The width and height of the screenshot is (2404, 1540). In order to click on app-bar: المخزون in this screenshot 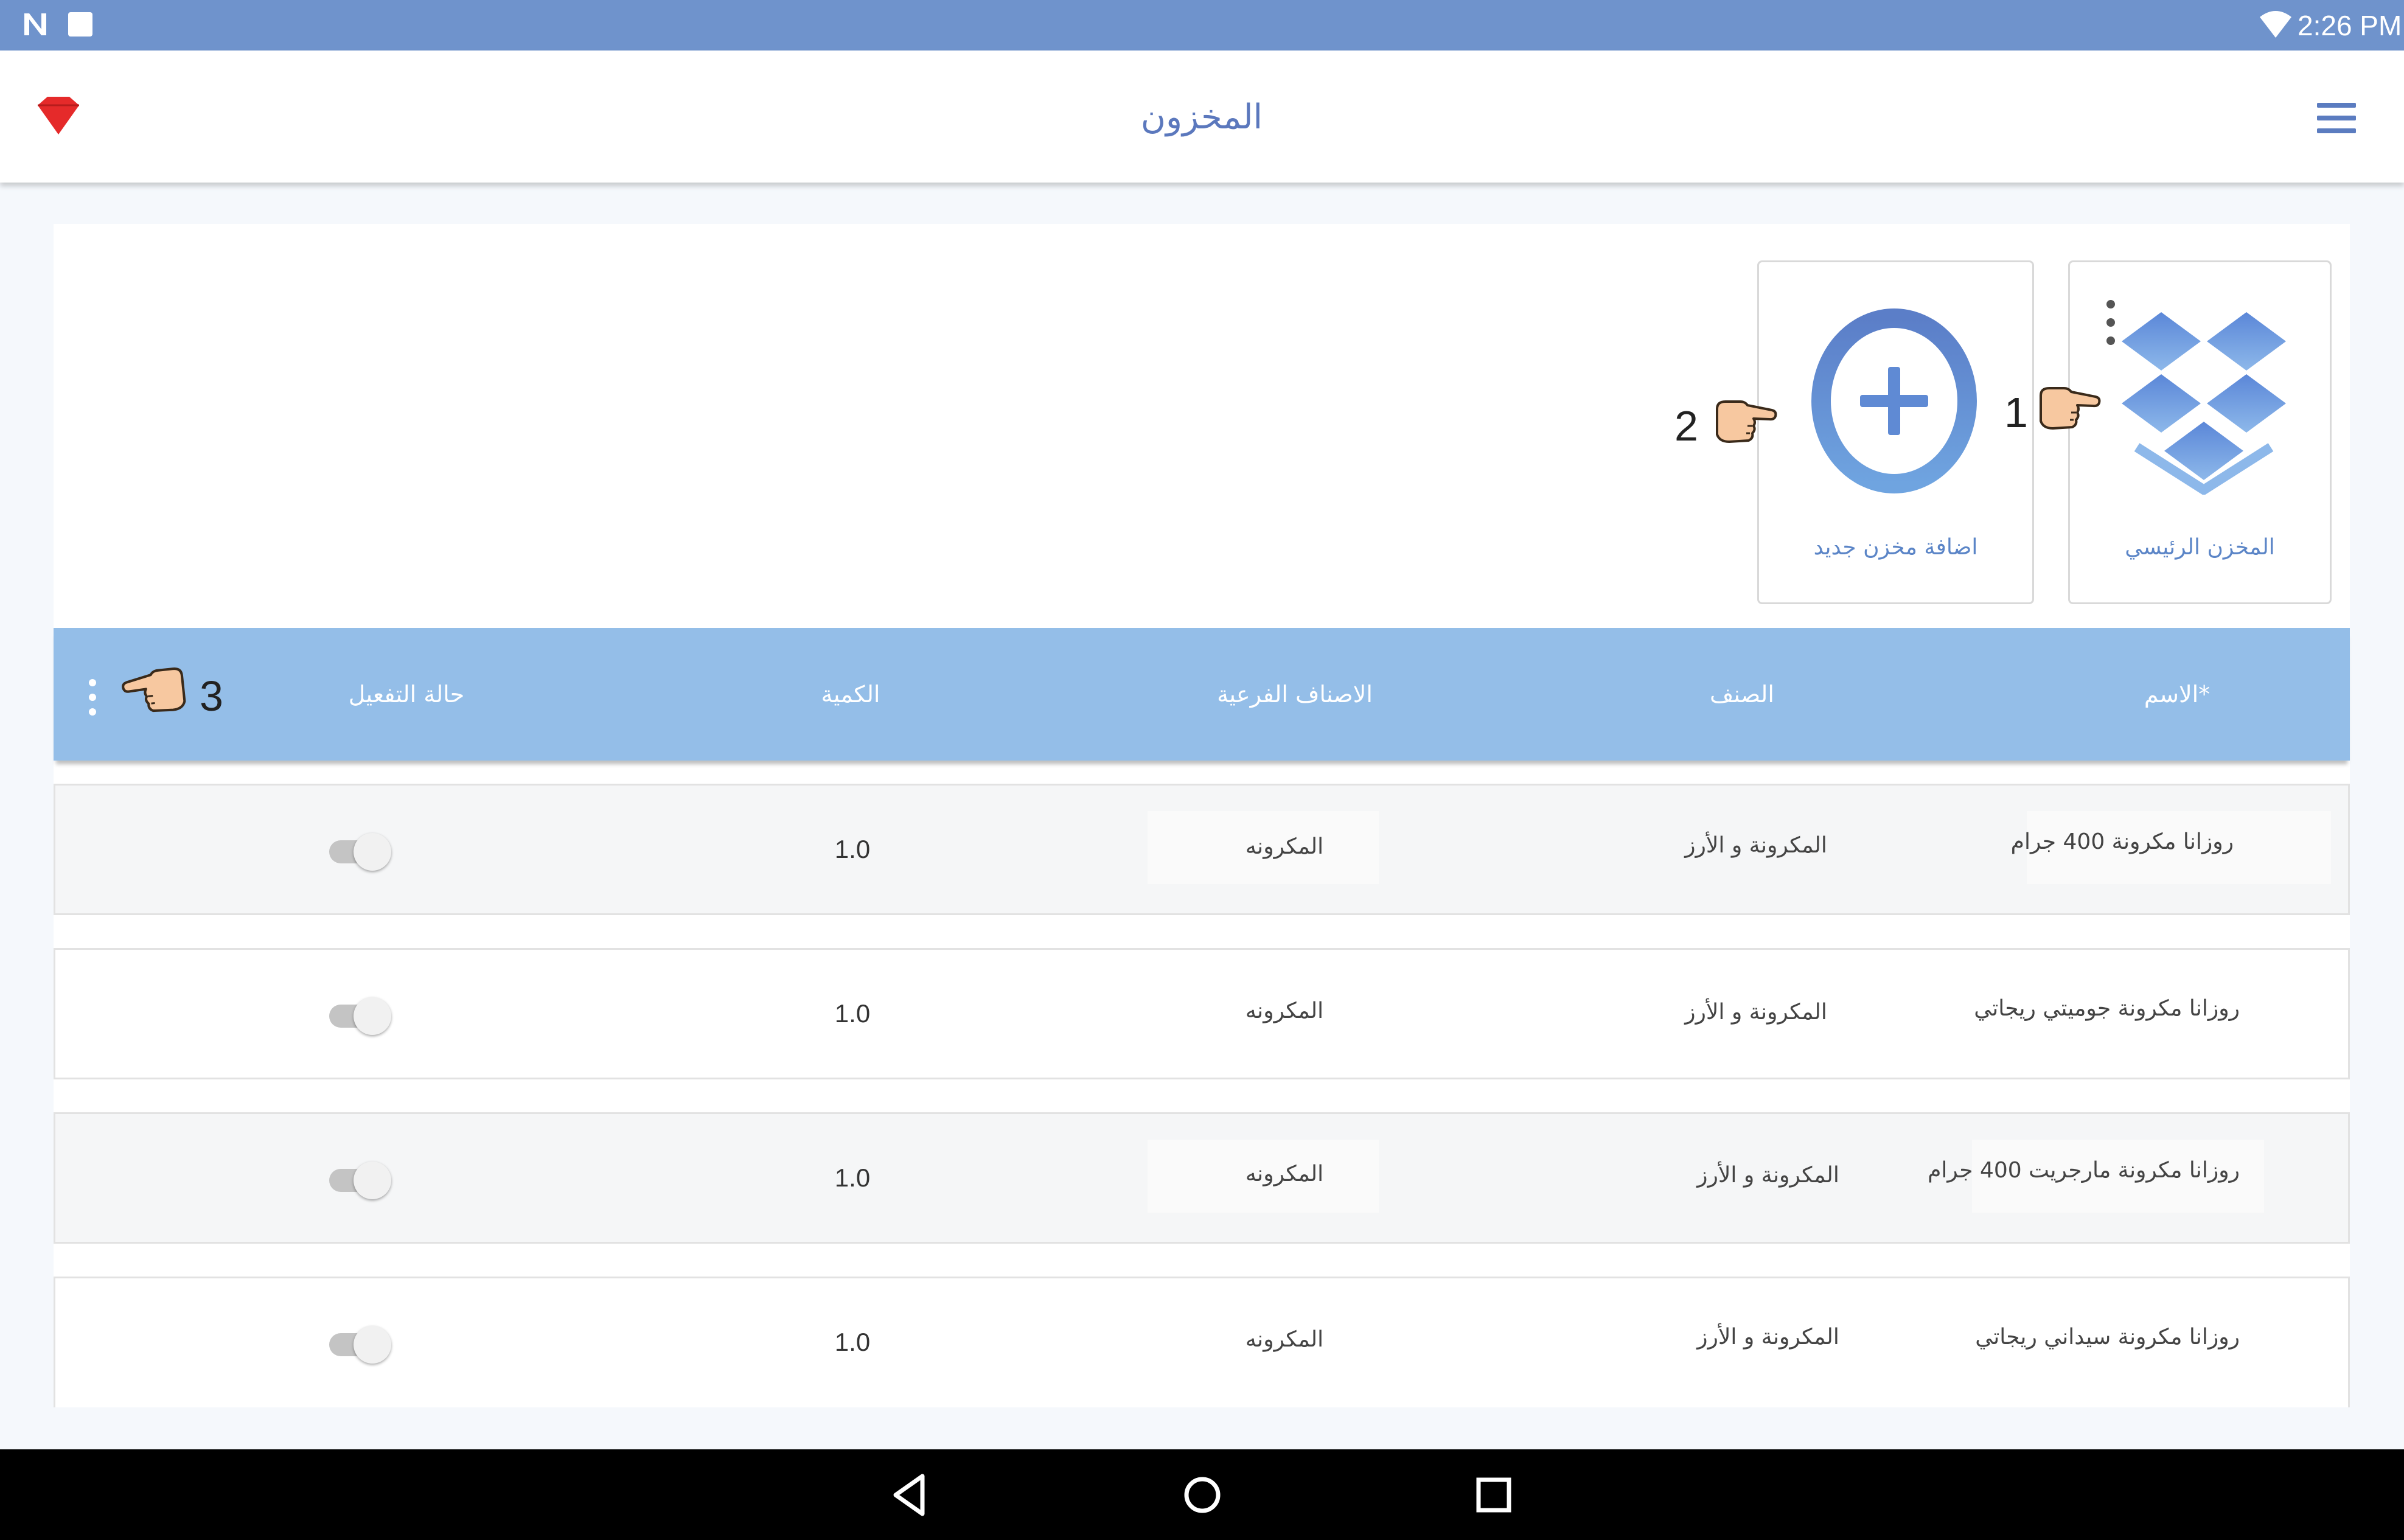, I will do `click(1202, 117)`.